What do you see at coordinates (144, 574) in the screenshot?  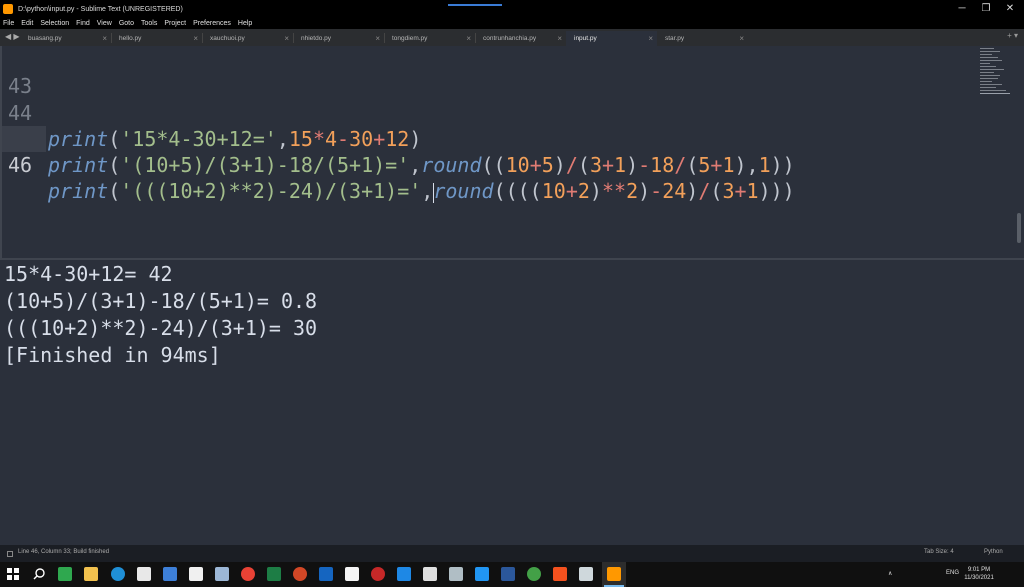 I see `store-icon` at bounding box center [144, 574].